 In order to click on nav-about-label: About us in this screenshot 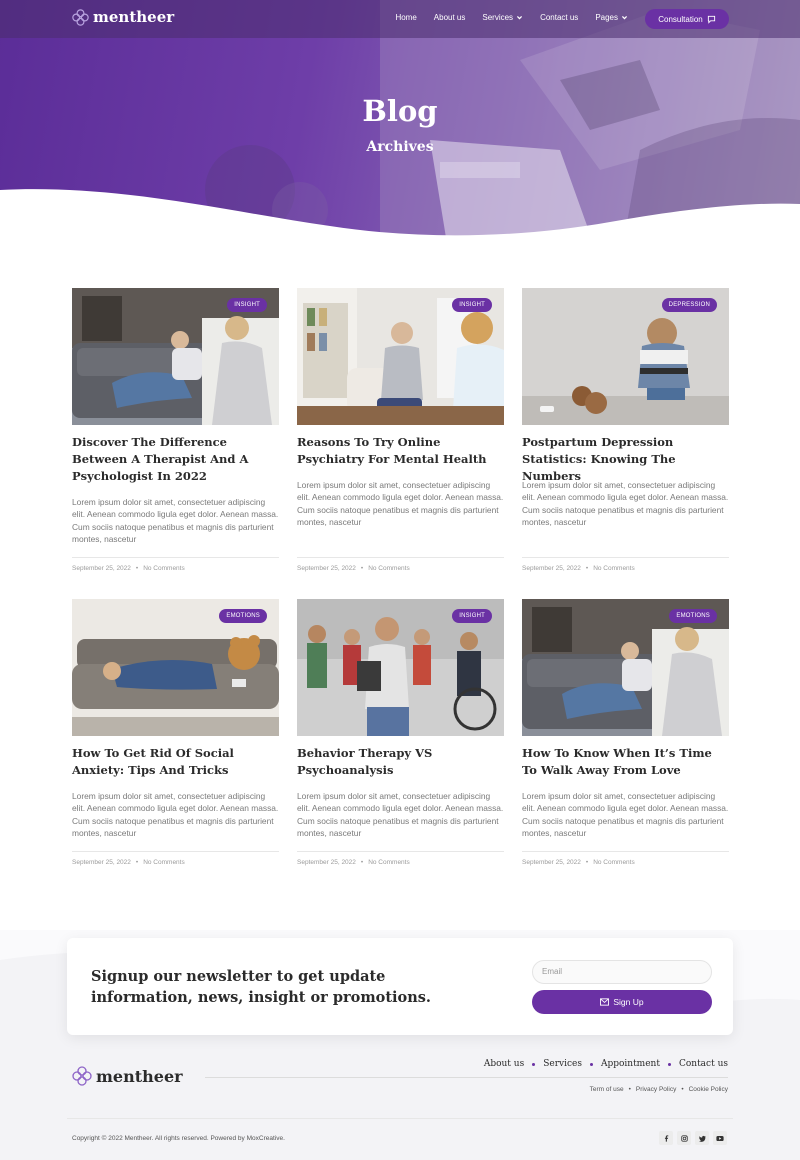, I will do `click(449, 17)`.